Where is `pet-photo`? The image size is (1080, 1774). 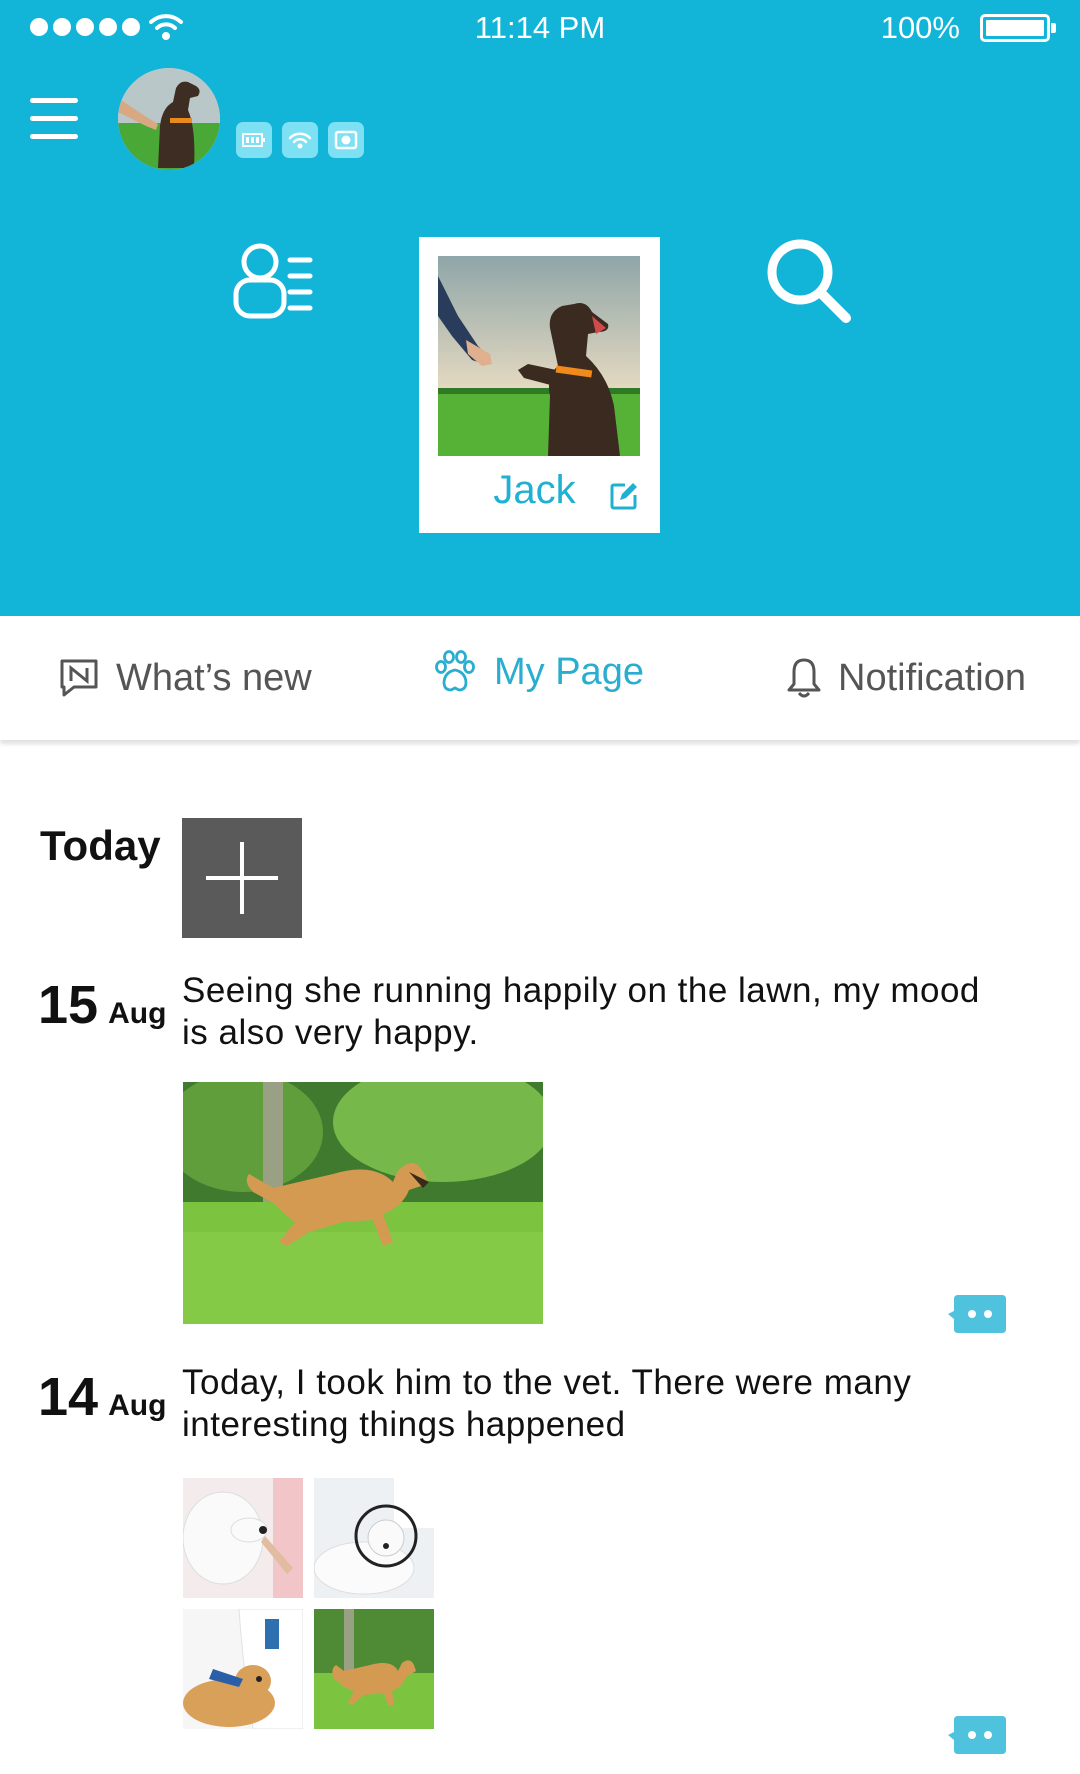 pet-photo is located at coordinates (539, 356).